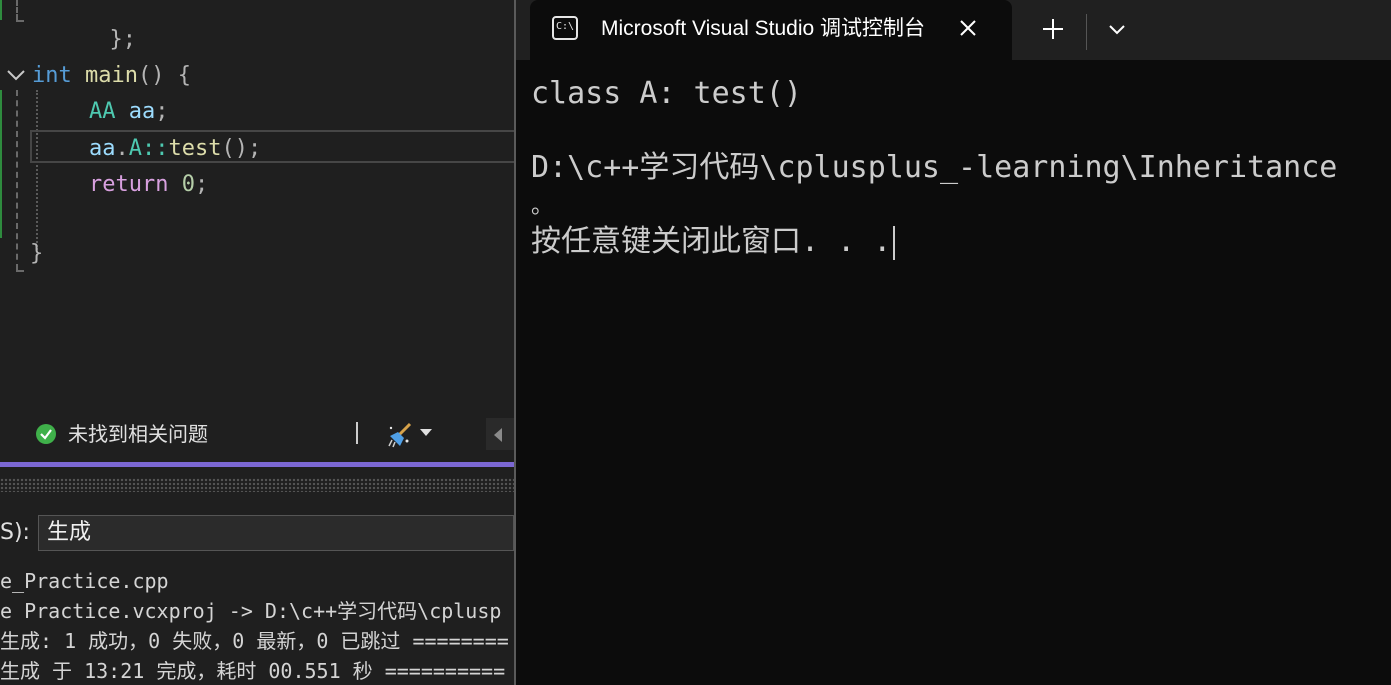 Image resolution: width=1391 pixels, height=685 pixels. I want to click on cleanup-dropdown-icon, so click(426, 432).